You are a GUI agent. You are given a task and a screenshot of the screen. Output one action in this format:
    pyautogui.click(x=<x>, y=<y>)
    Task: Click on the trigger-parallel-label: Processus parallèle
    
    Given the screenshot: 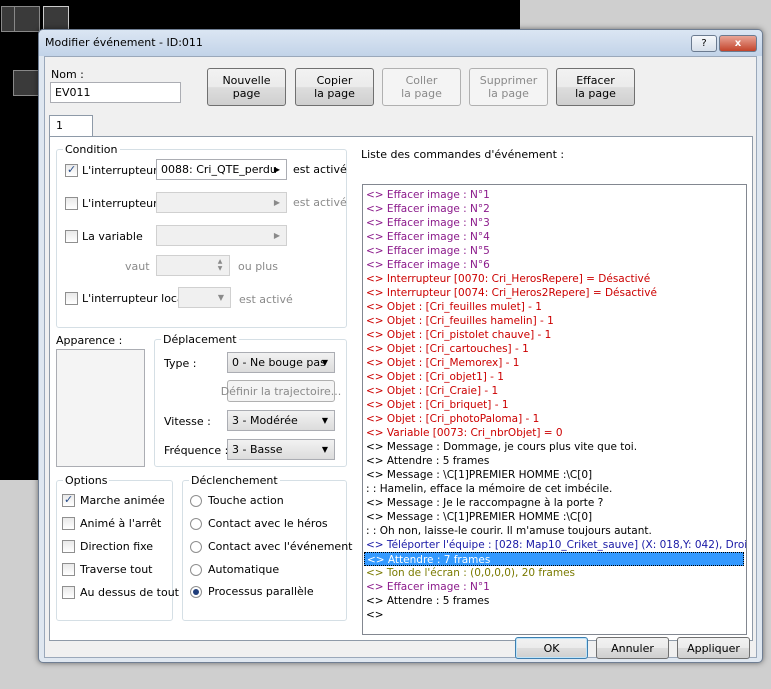 What is the action you would take?
    pyautogui.click(x=261, y=591)
    